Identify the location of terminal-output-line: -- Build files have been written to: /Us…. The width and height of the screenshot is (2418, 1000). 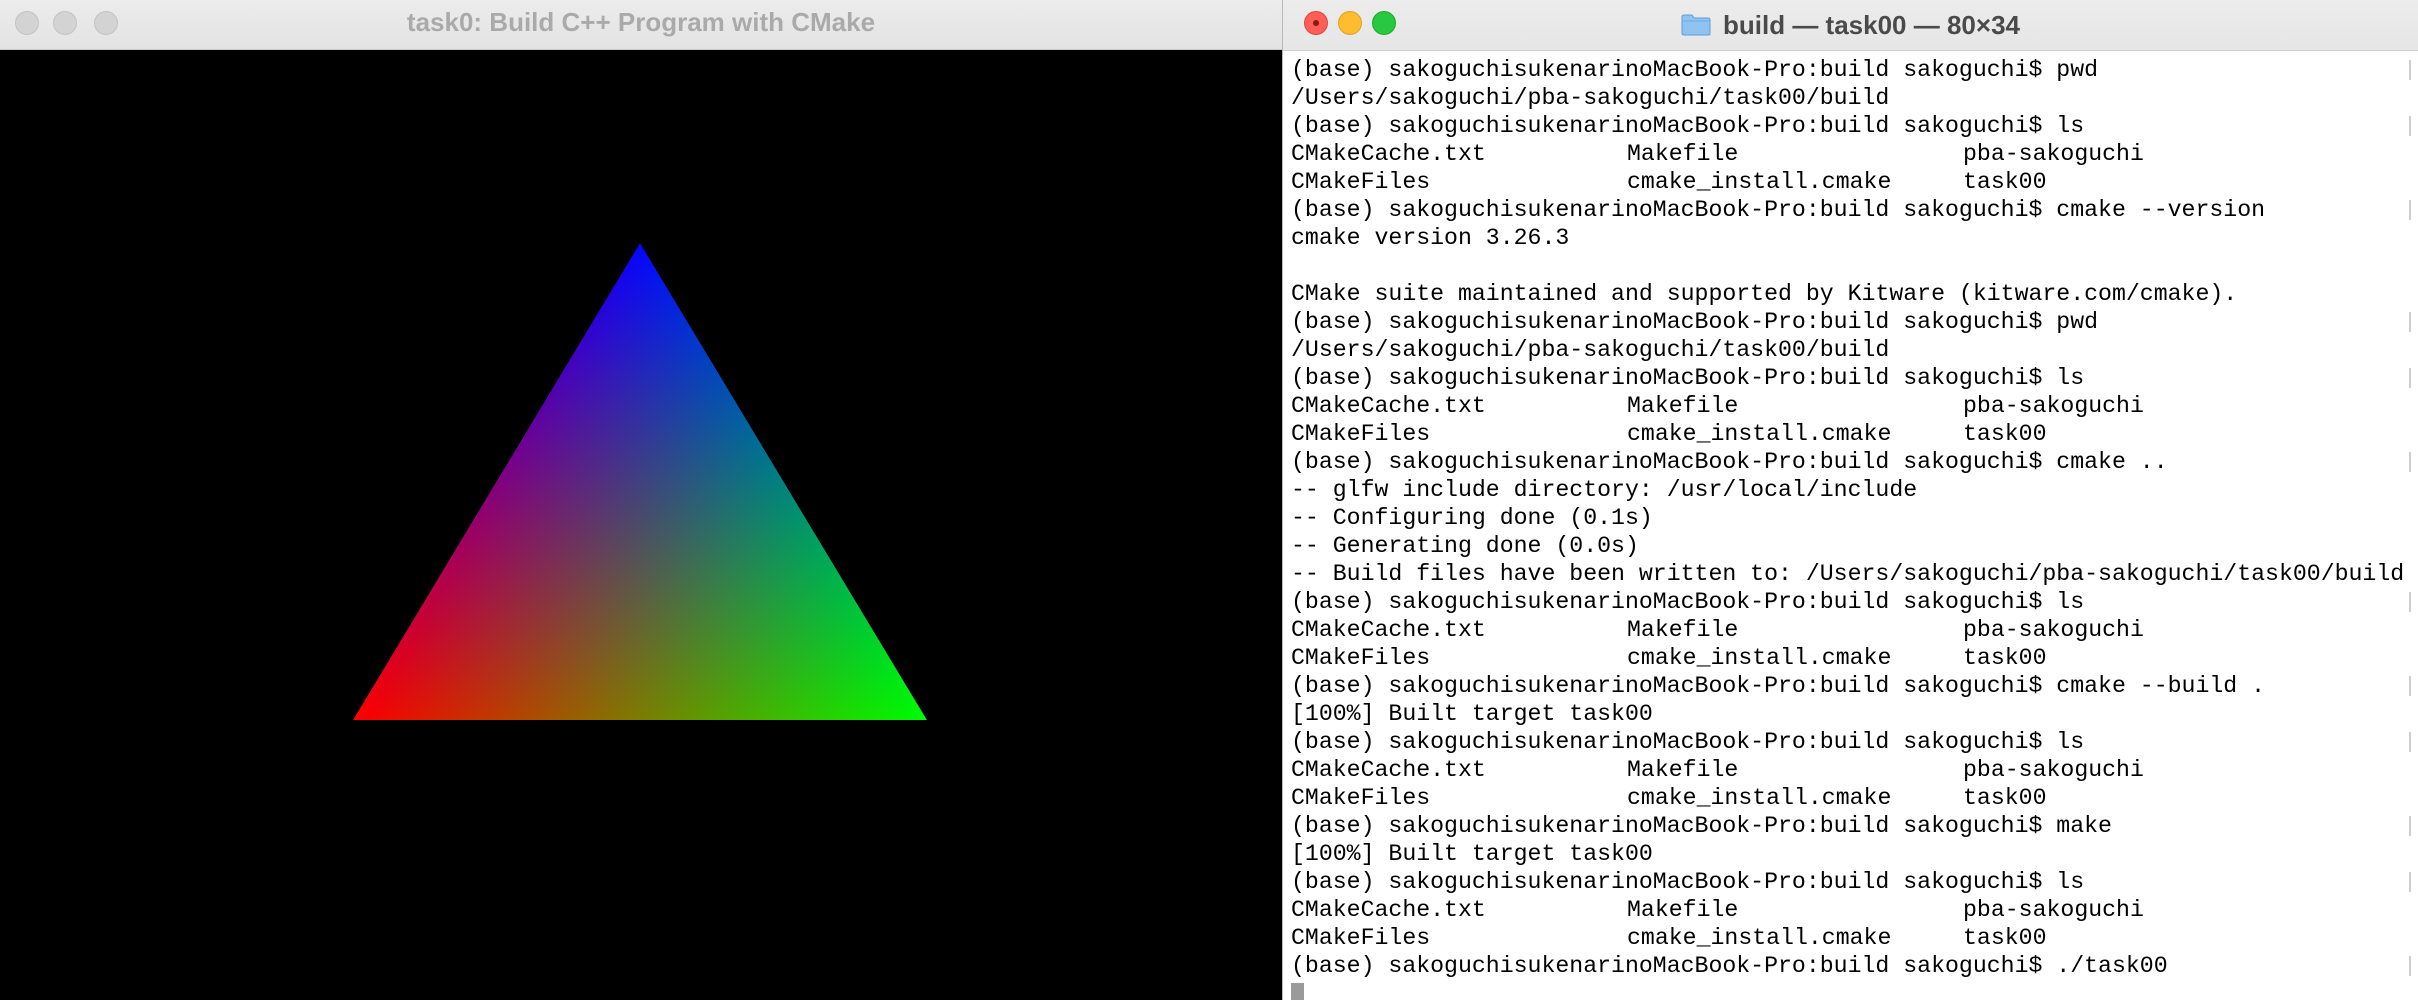
(1848, 574).